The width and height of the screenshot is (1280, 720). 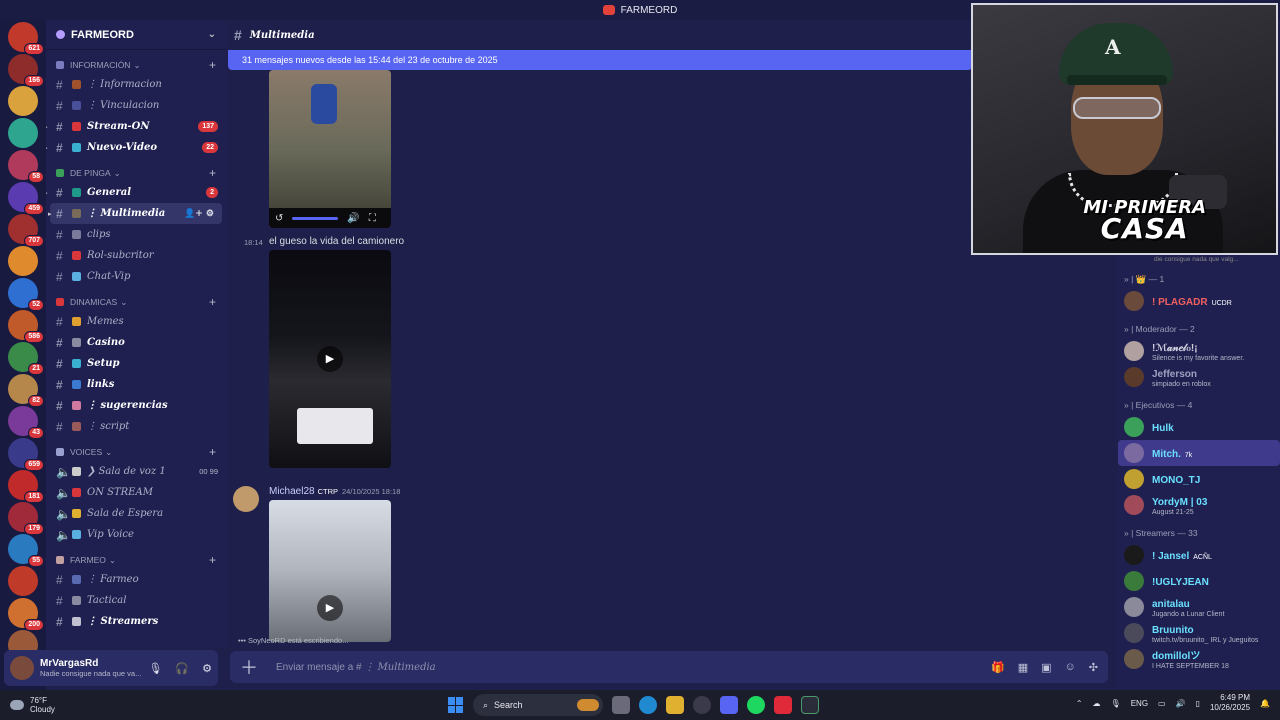 What do you see at coordinates (136, 452) in the screenshot?
I see `category-header: VOICES ⌄ +` at bounding box center [136, 452].